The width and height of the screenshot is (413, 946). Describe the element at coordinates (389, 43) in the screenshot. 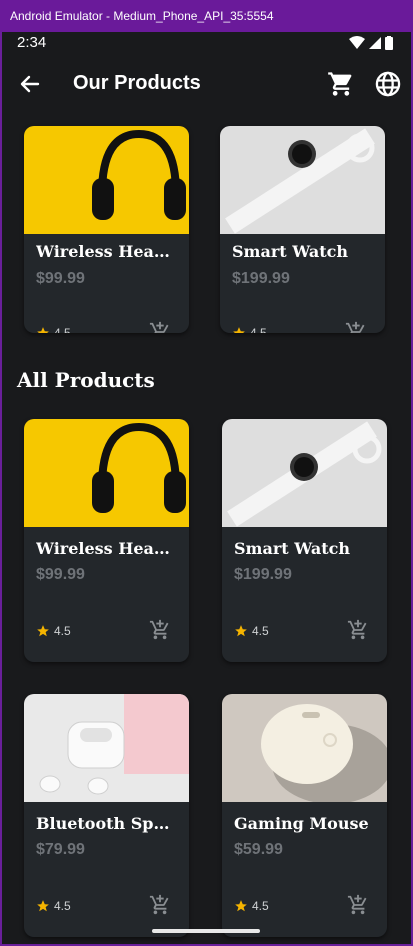

I see `battery-icon` at that location.